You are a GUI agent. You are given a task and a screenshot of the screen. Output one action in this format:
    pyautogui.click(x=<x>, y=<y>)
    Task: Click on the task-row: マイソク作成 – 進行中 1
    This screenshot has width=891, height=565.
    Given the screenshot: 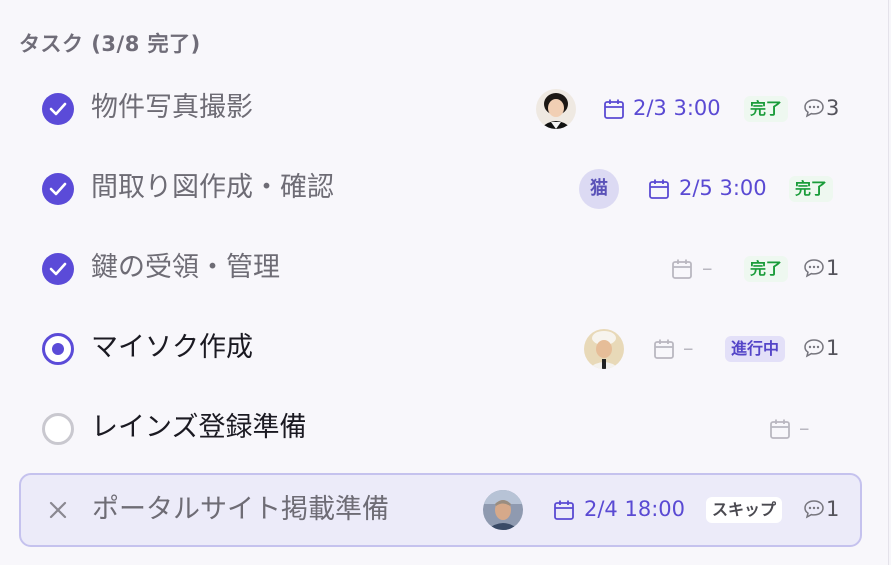 What is the action you would take?
    pyautogui.click(x=440, y=349)
    